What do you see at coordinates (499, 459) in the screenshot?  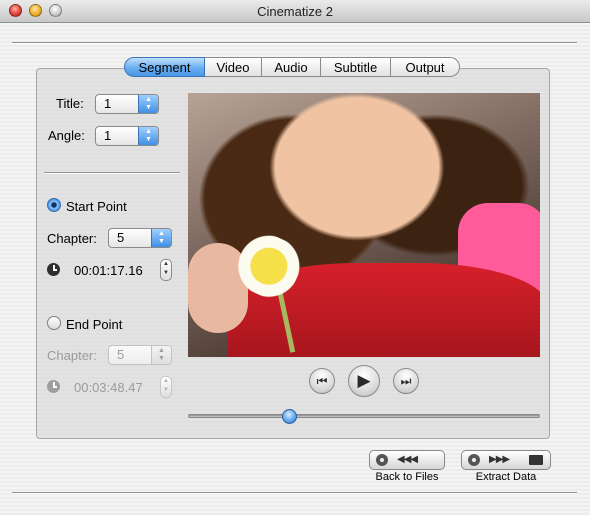 I see `forward-arrows-icon: ▶▶▶` at bounding box center [499, 459].